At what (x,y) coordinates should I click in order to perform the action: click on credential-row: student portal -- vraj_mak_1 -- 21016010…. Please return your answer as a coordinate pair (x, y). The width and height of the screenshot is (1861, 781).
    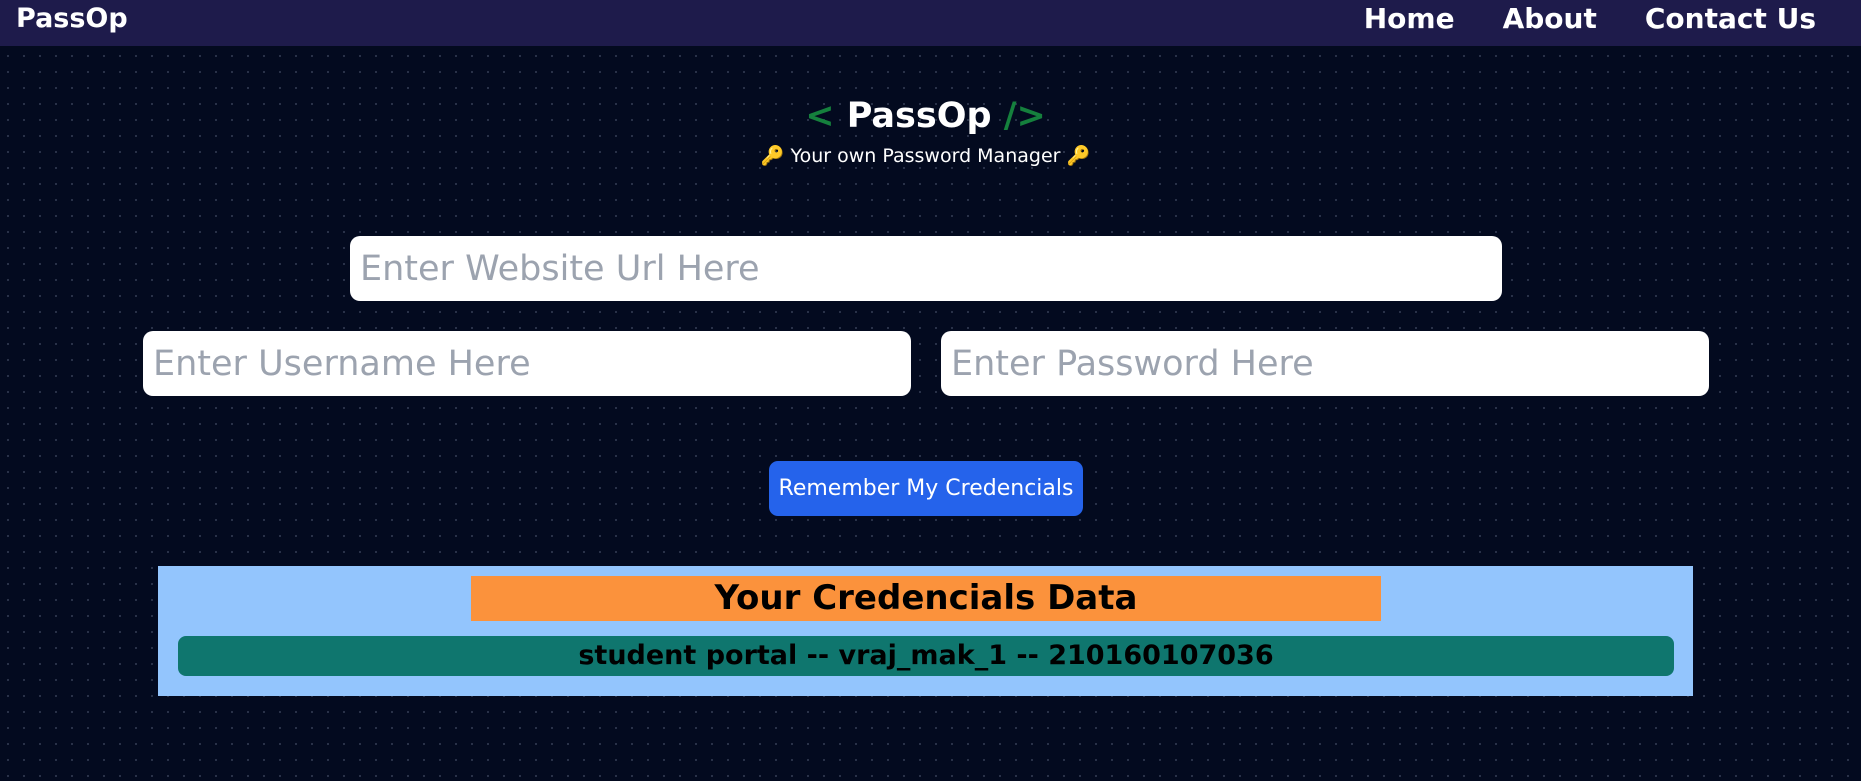
    Looking at the image, I should click on (926, 656).